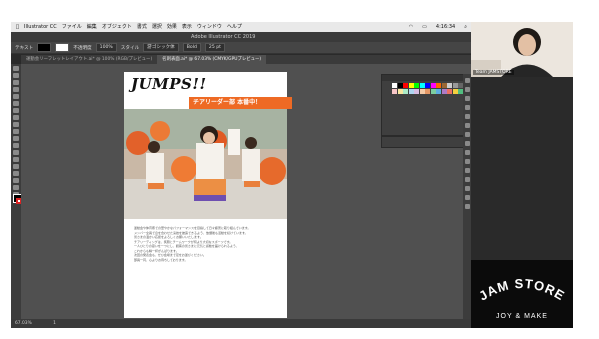 This screenshot has width=599, height=339. What do you see at coordinates (467, 152) in the screenshot?
I see `layers-panel-icon` at bounding box center [467, 152].